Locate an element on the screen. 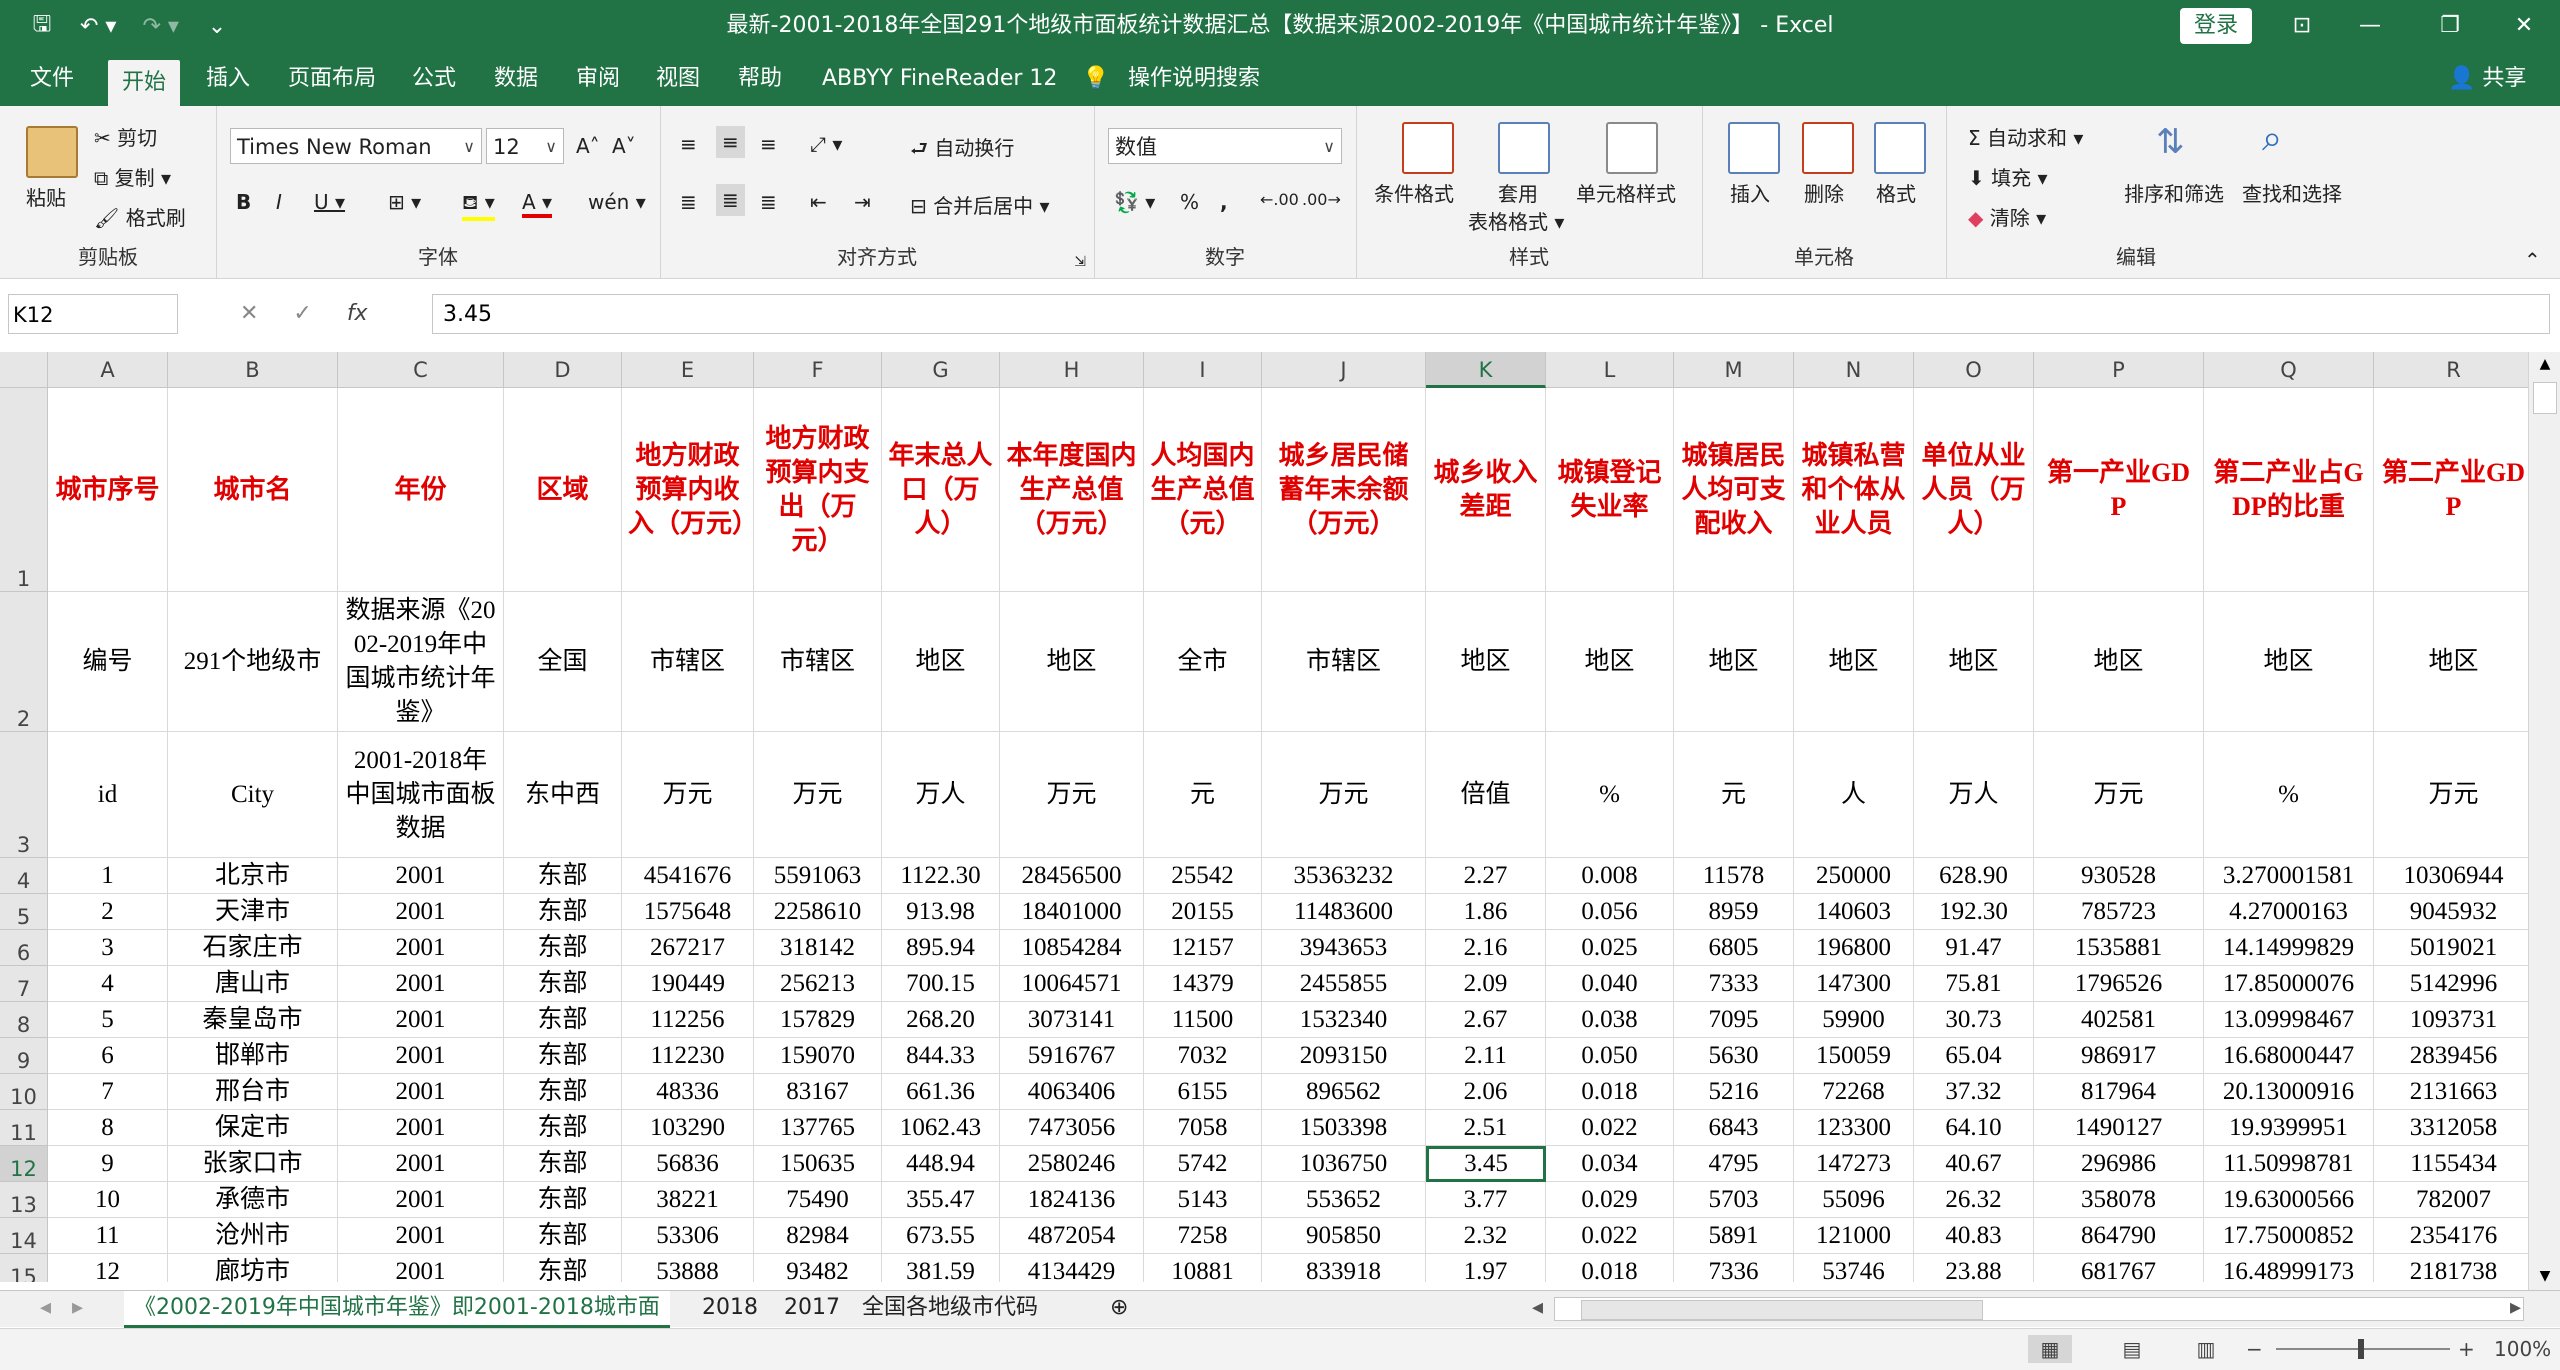 The width and height of the screenshot is (2560, 1370). cell-J12: 1036750 is located at coordinates (1344, 1164).